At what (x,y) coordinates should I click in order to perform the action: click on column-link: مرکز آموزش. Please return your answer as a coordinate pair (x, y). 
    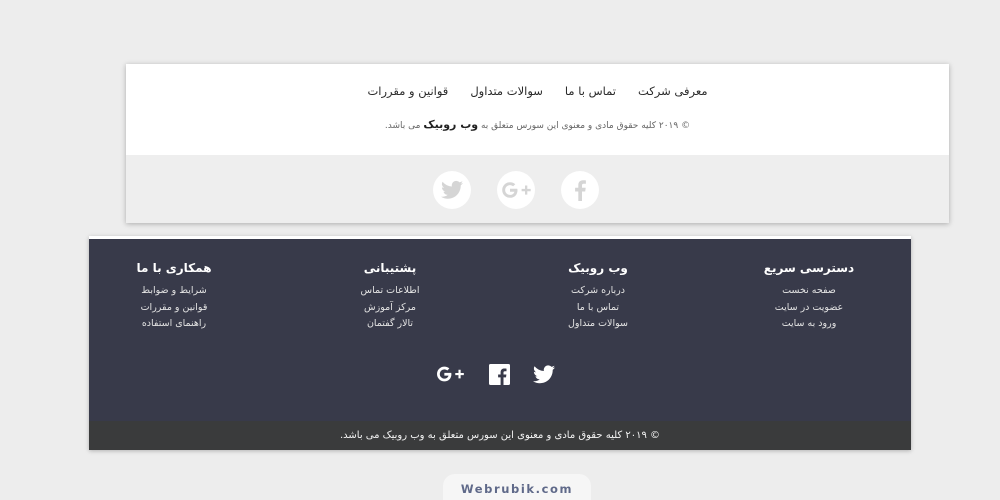
    Looking at the image, I should click on (390, 308).